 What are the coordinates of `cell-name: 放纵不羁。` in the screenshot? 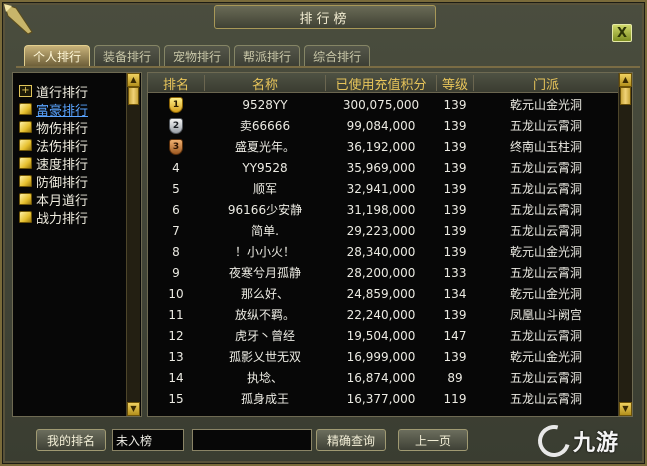 It's located at (264, 315).